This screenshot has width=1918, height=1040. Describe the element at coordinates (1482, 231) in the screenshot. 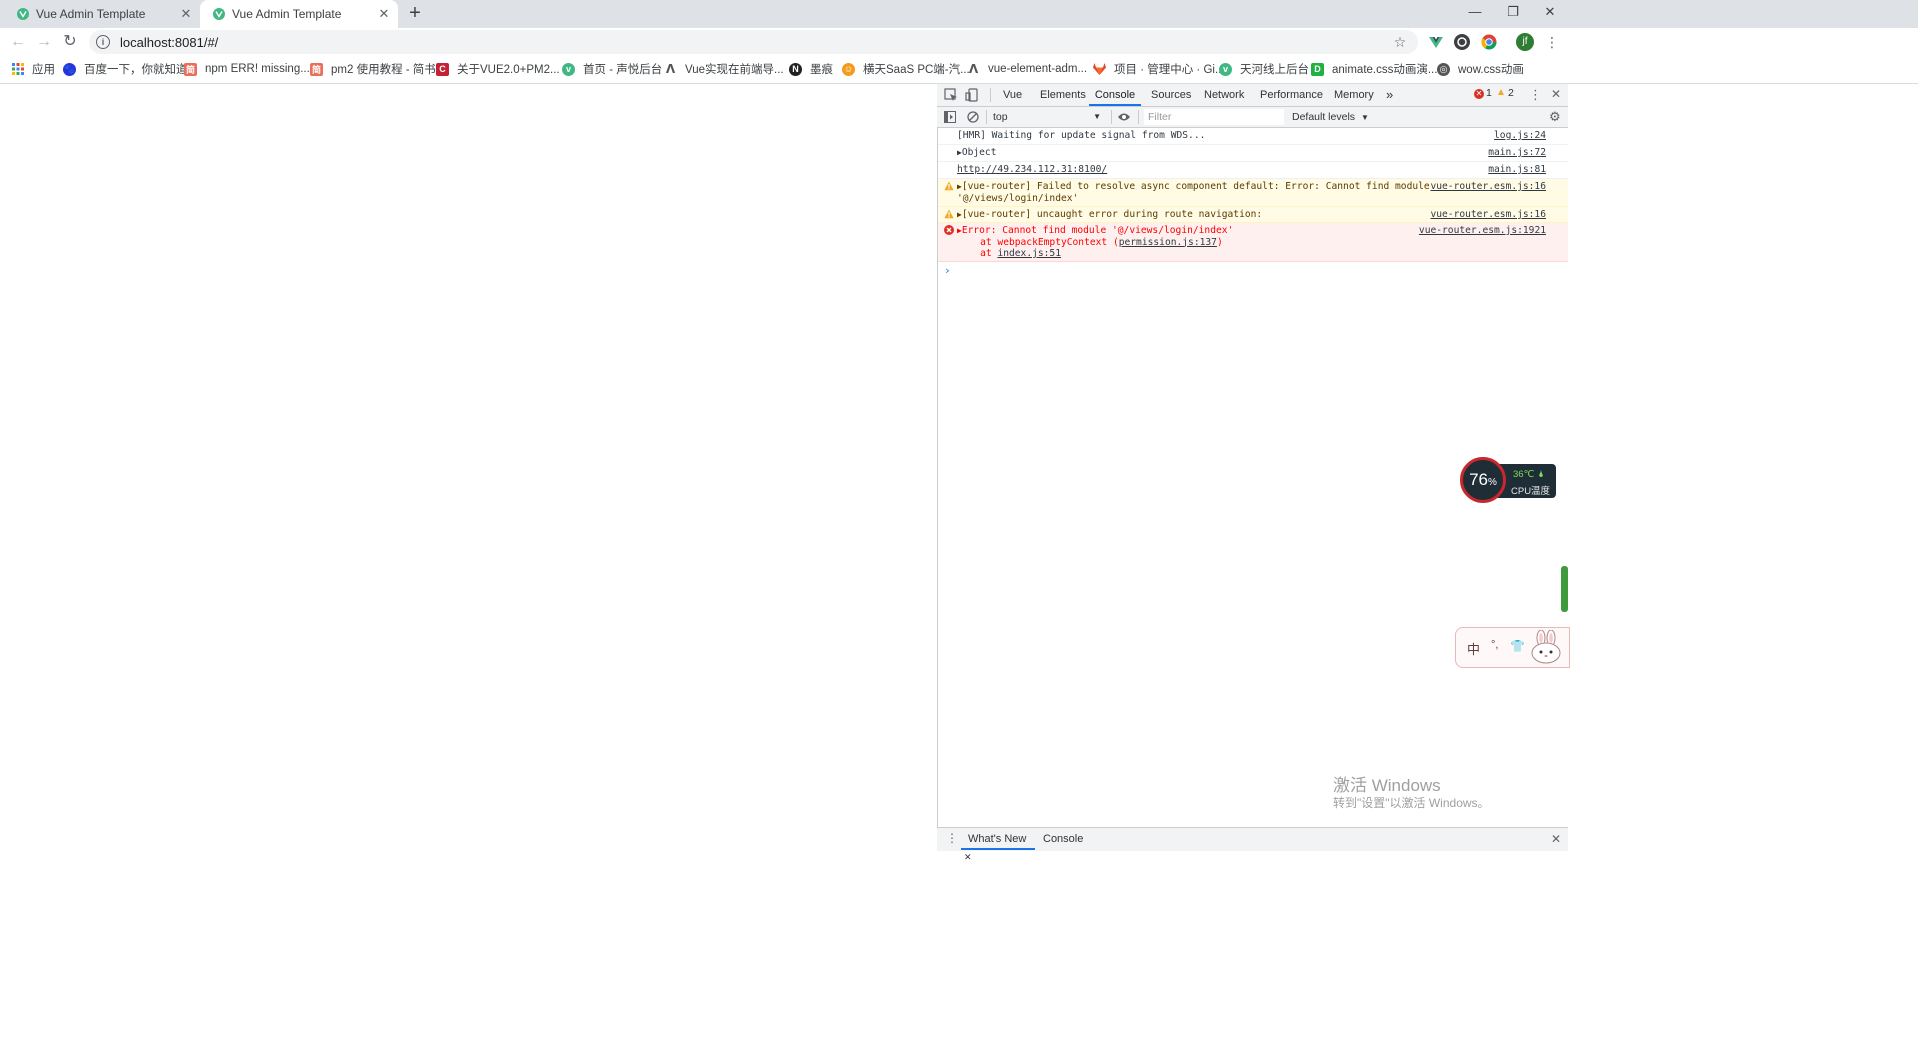

I see `message-source-link: vue-router.esm.js:1921` at that location.